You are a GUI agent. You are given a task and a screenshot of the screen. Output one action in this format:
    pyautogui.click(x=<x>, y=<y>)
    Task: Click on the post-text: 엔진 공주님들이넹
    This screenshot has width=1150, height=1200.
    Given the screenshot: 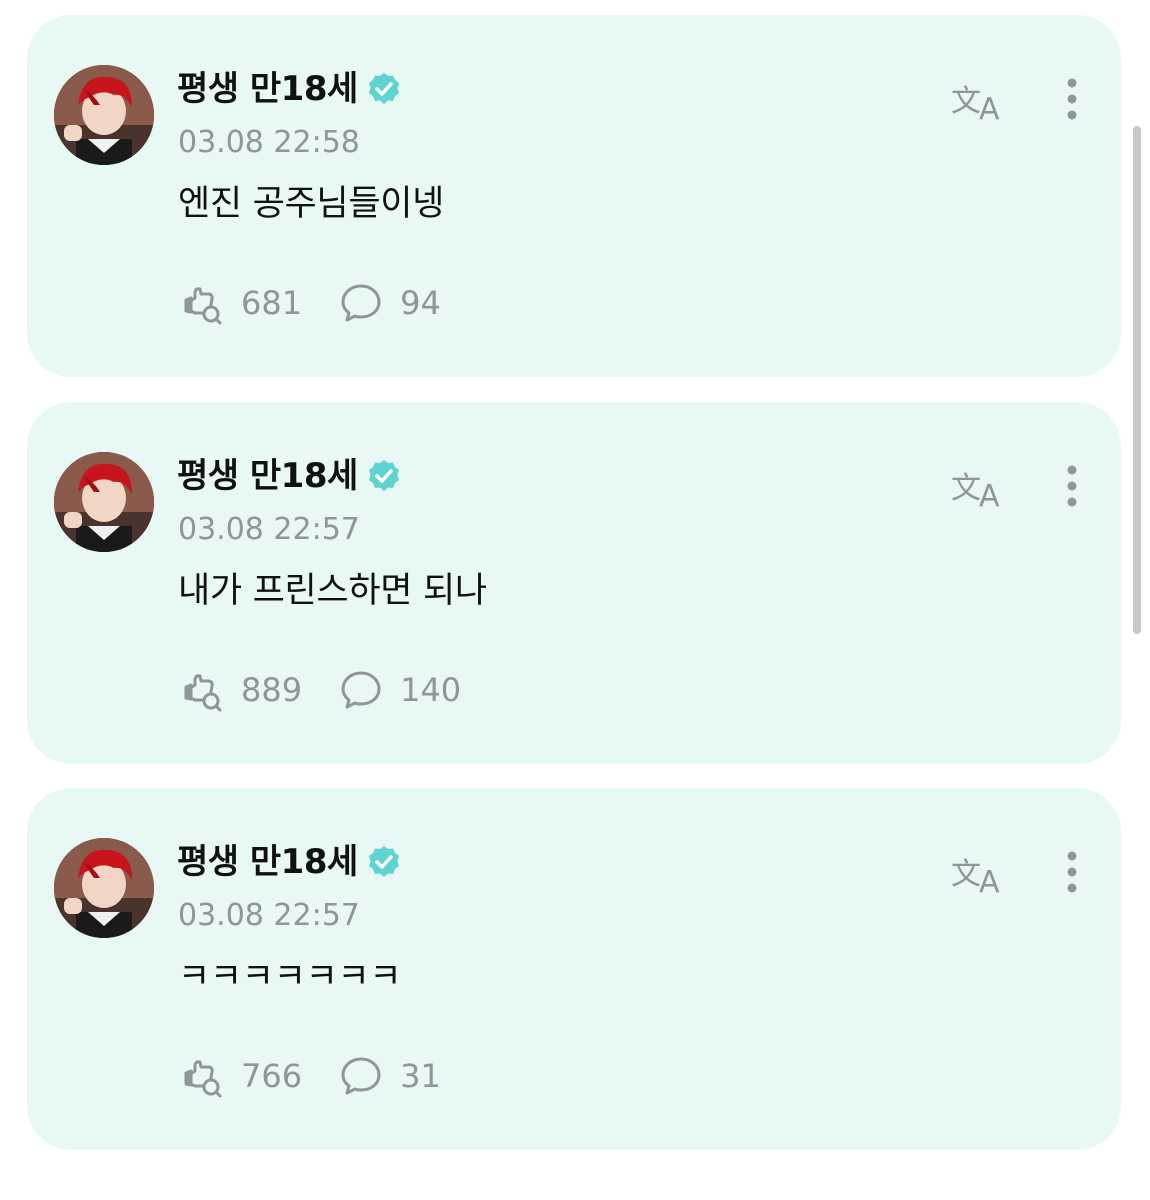 What is the action you would take?
    pyautogui.click(x=311, y=204)
    